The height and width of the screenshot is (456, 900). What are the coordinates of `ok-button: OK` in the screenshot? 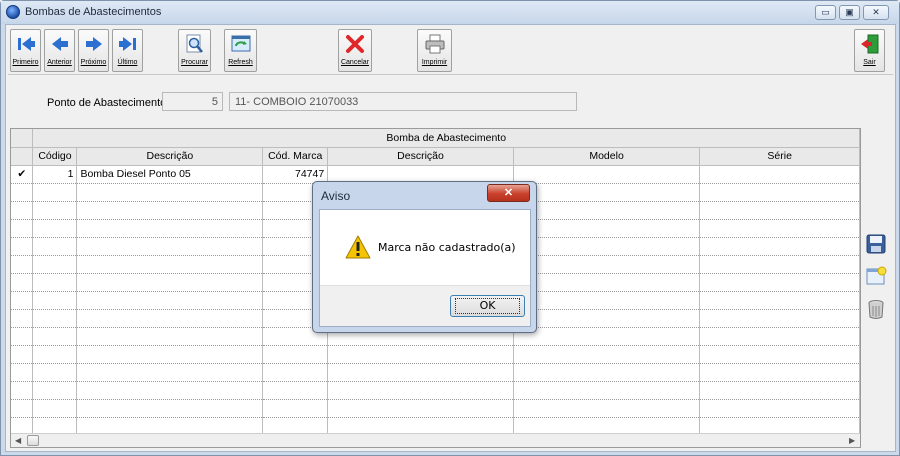 It's located at (487, 306).